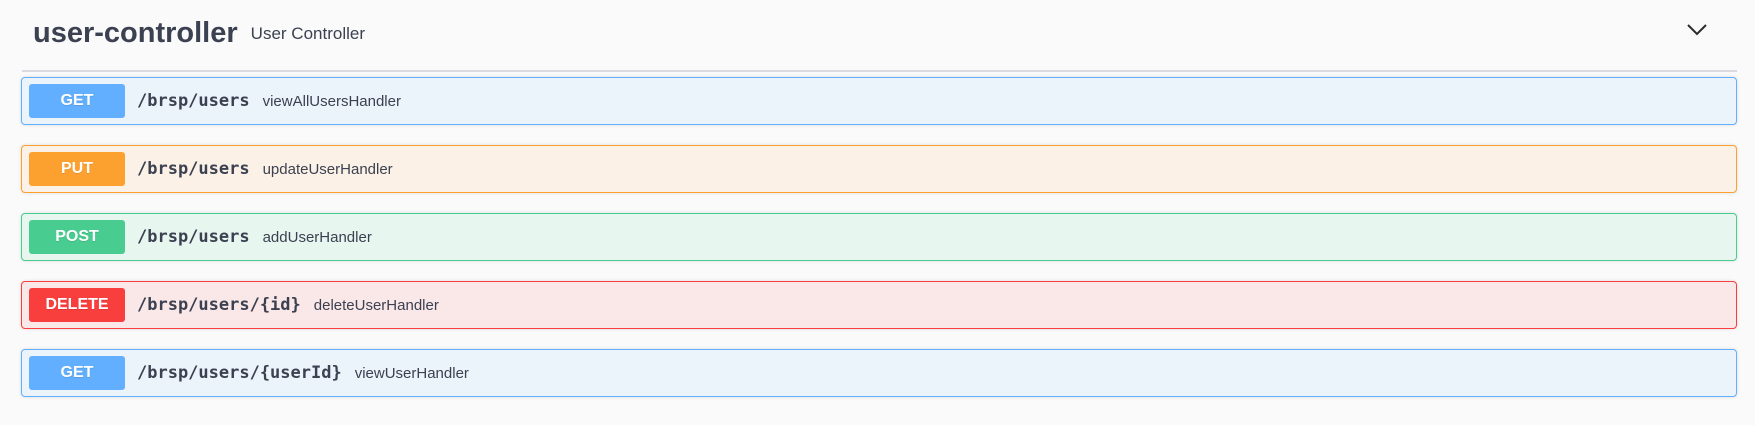 The image size is (1755, 425). I want to click on operation-get-users: GET /brsp/users viewAllUsersHandler, so click(879, 101).